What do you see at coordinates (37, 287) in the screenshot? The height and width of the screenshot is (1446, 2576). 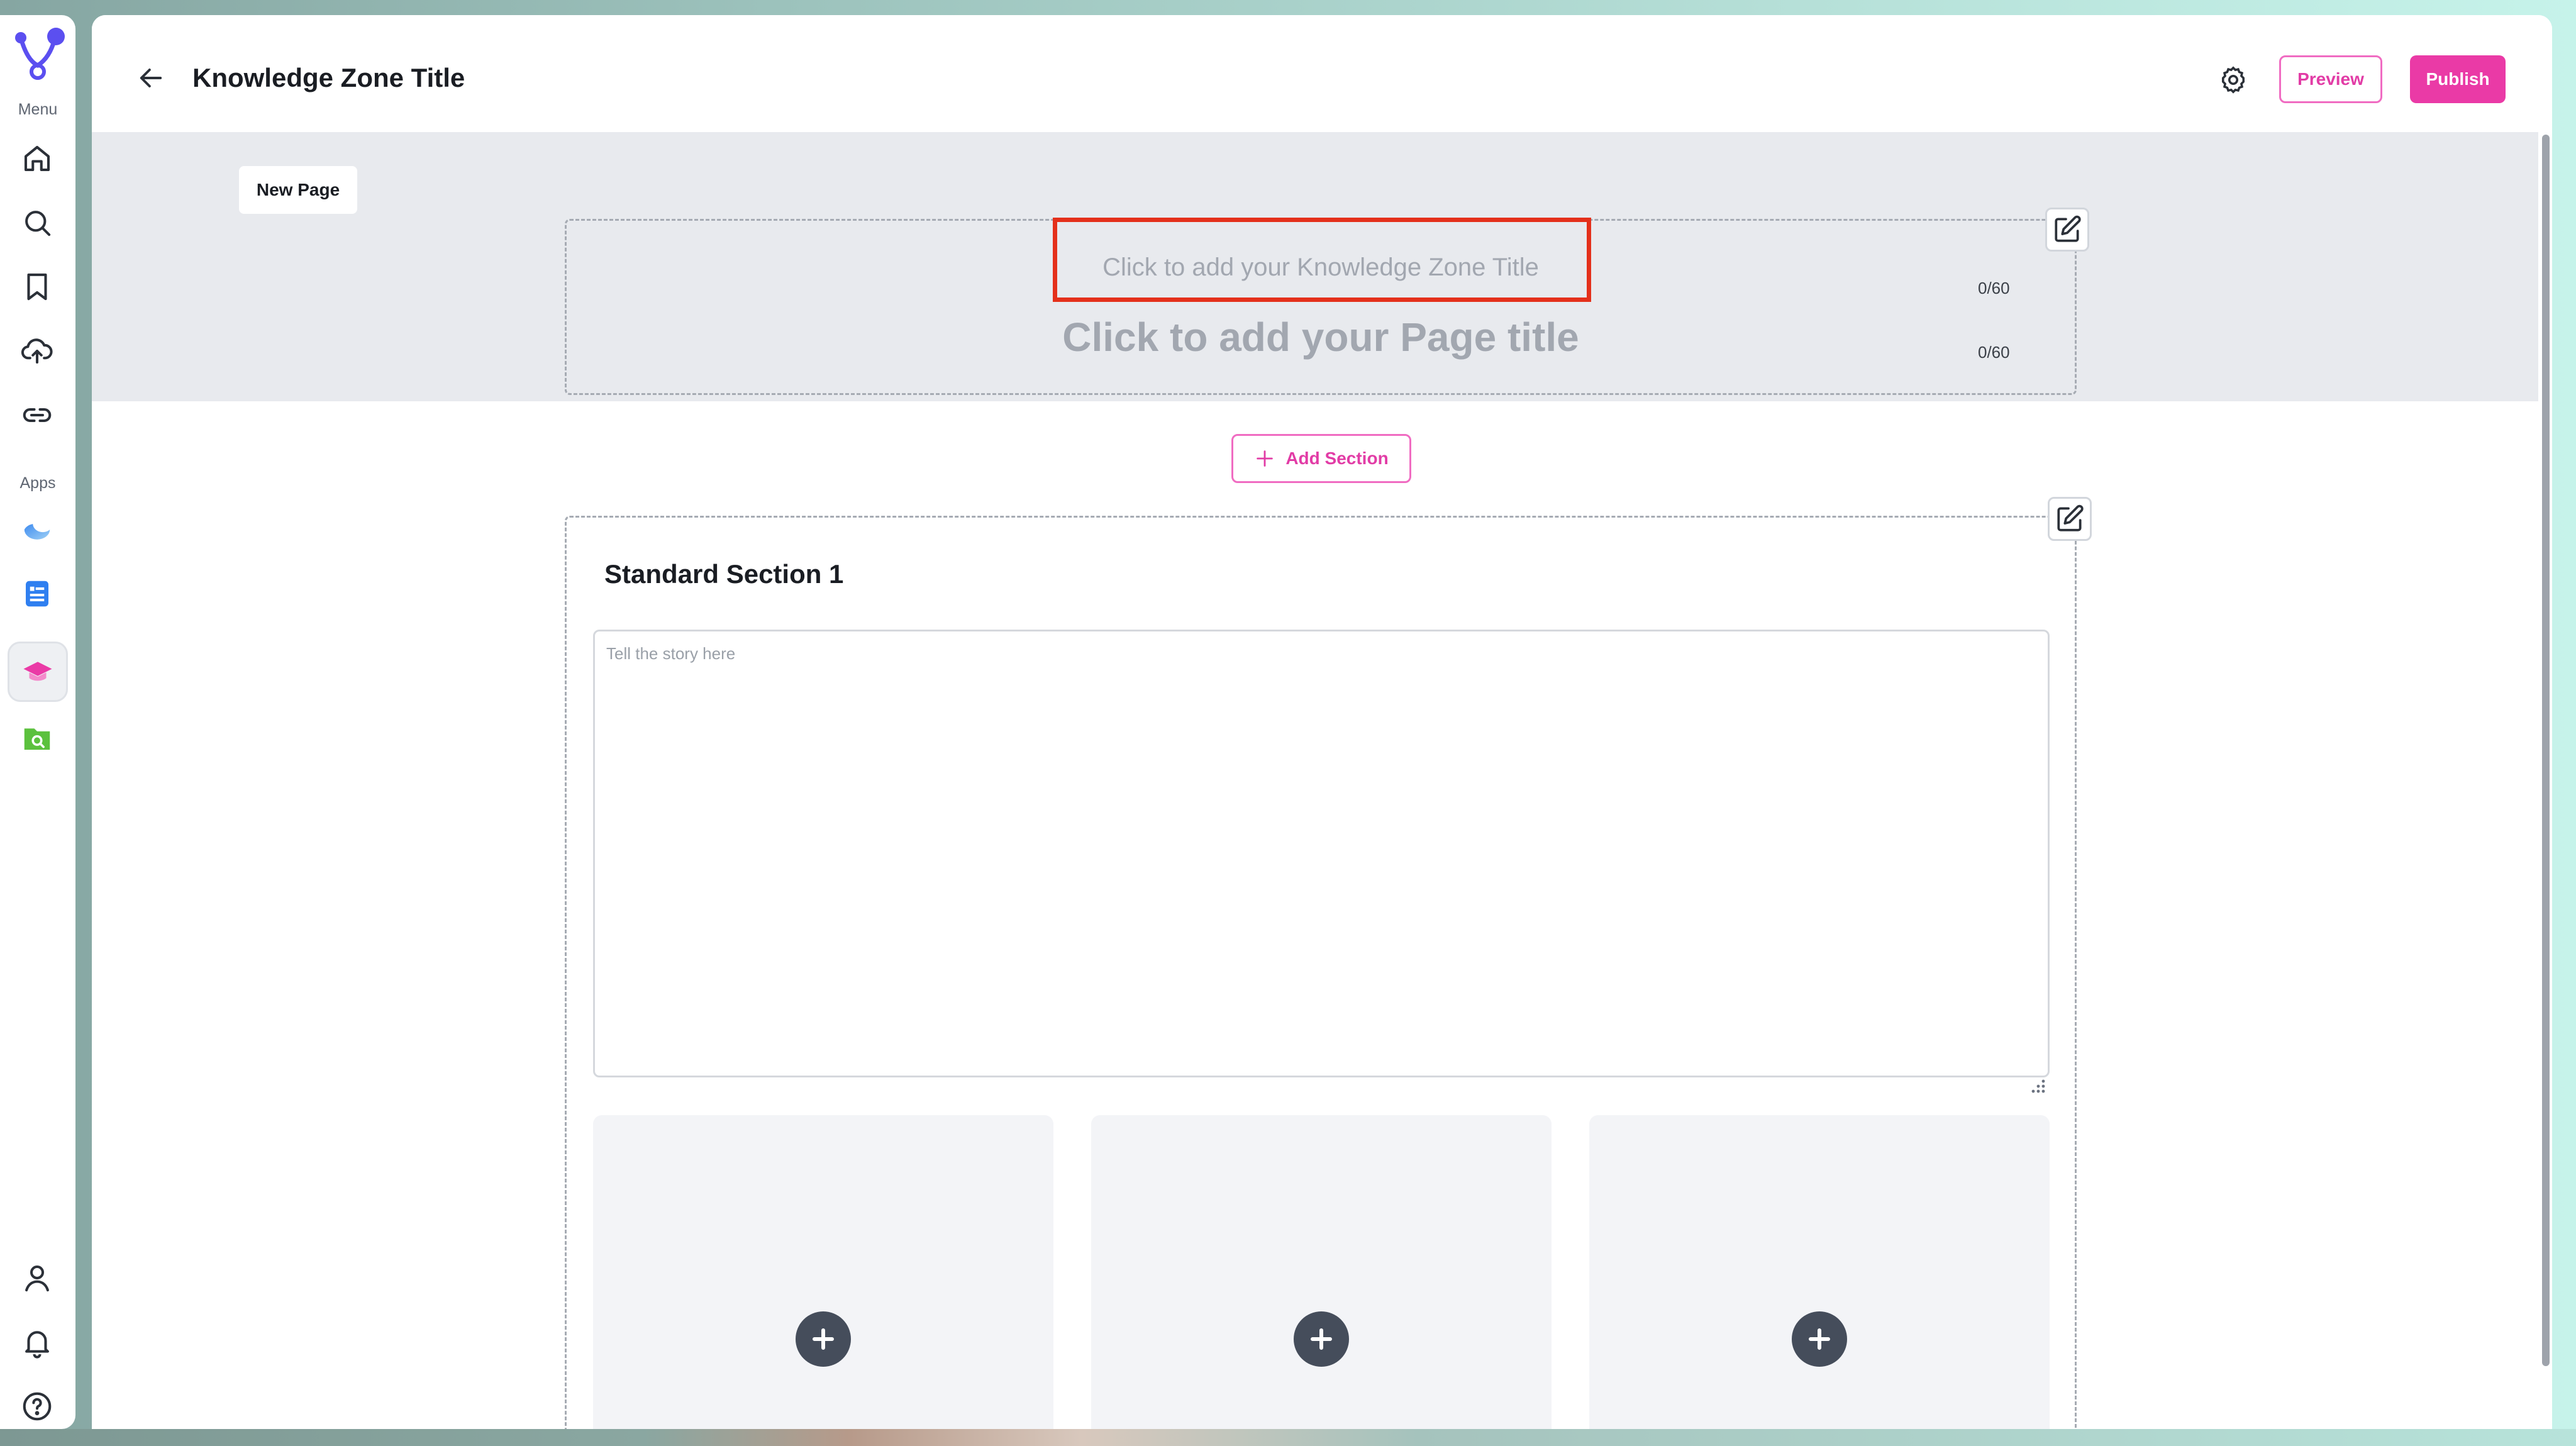 I see `bookmark-icon` at bounding box center [37, 287].